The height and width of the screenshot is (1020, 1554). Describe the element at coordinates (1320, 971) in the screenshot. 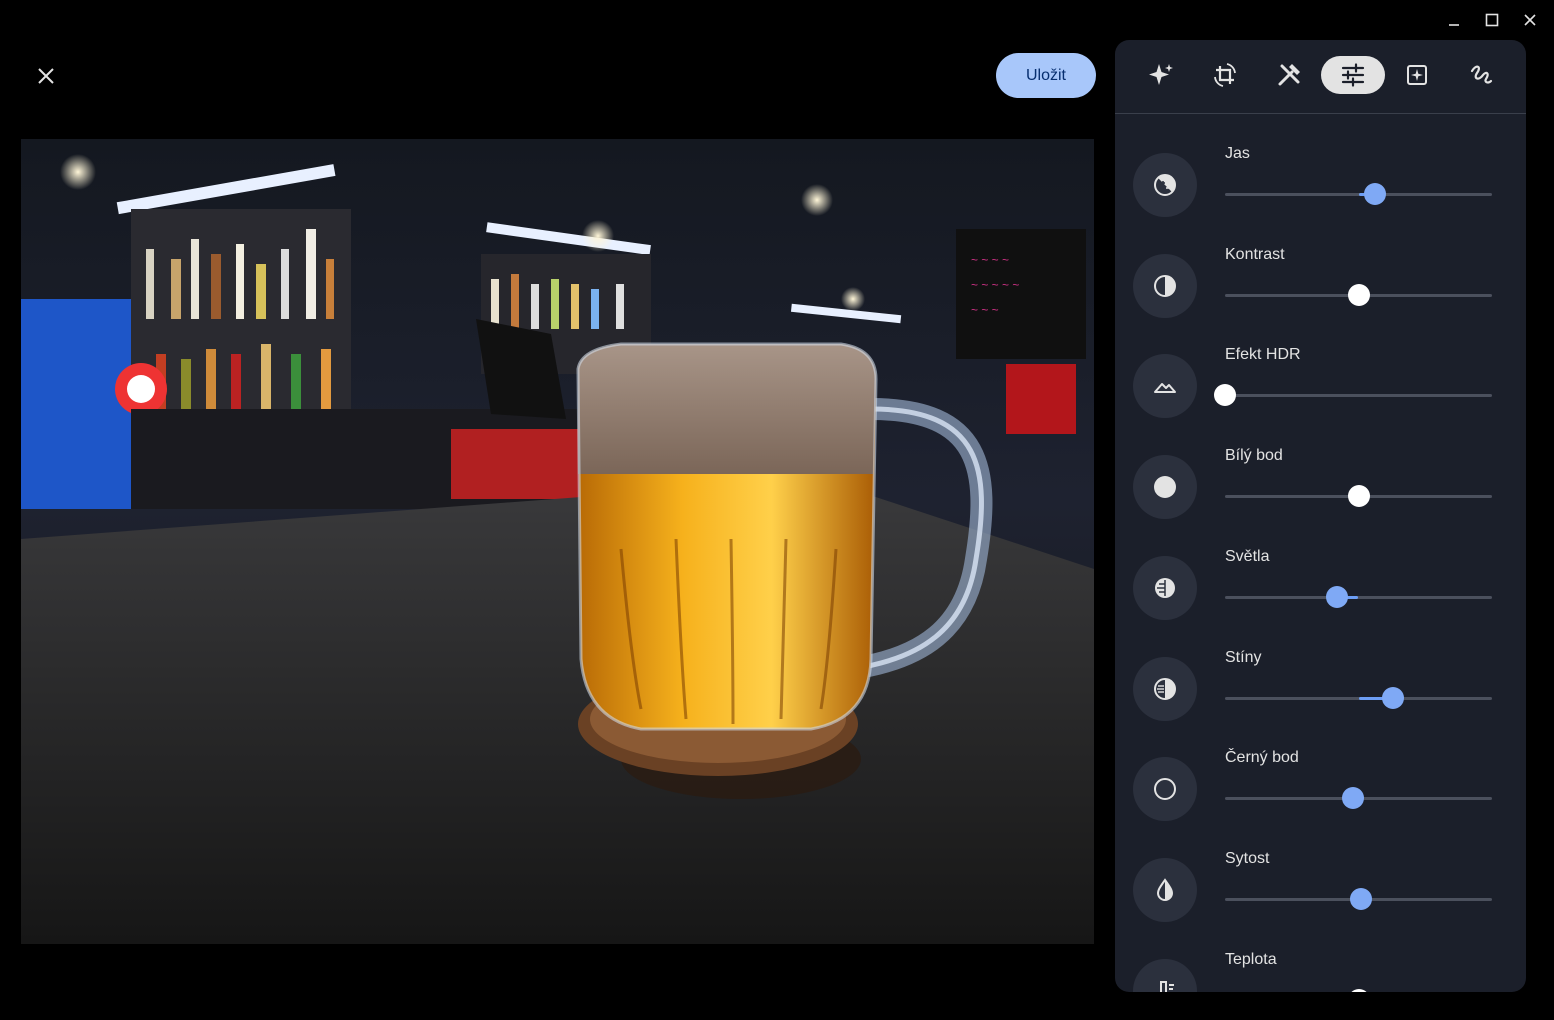

I see `adjust-row-teplota: Teplota` at that location.